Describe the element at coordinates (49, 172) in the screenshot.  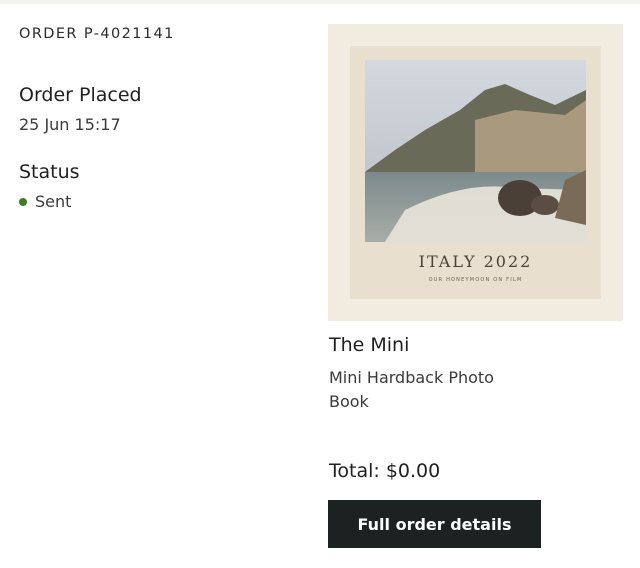
I see `status-label: Status` at that location.